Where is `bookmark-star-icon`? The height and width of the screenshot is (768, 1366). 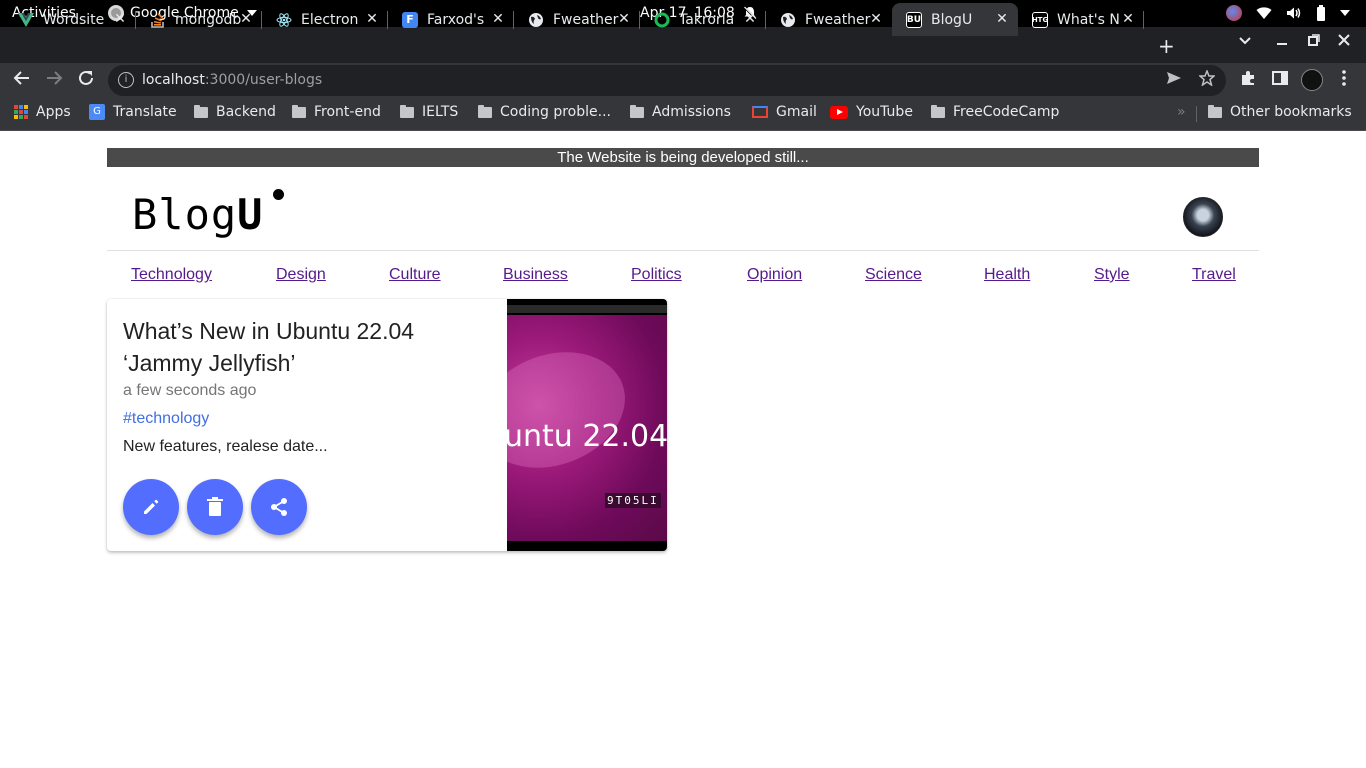 bookmark-star-icon is located at coordinates (1207, 79).